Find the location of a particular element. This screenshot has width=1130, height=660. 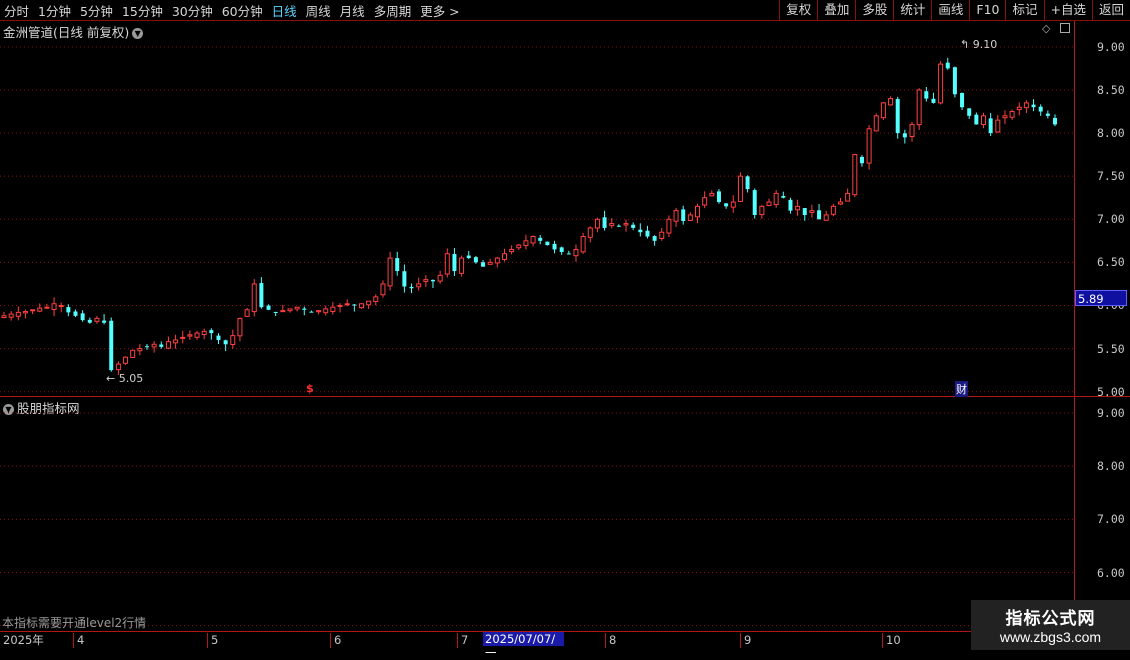

period-tab-7: 周线 is located at coordinates (318, 10).